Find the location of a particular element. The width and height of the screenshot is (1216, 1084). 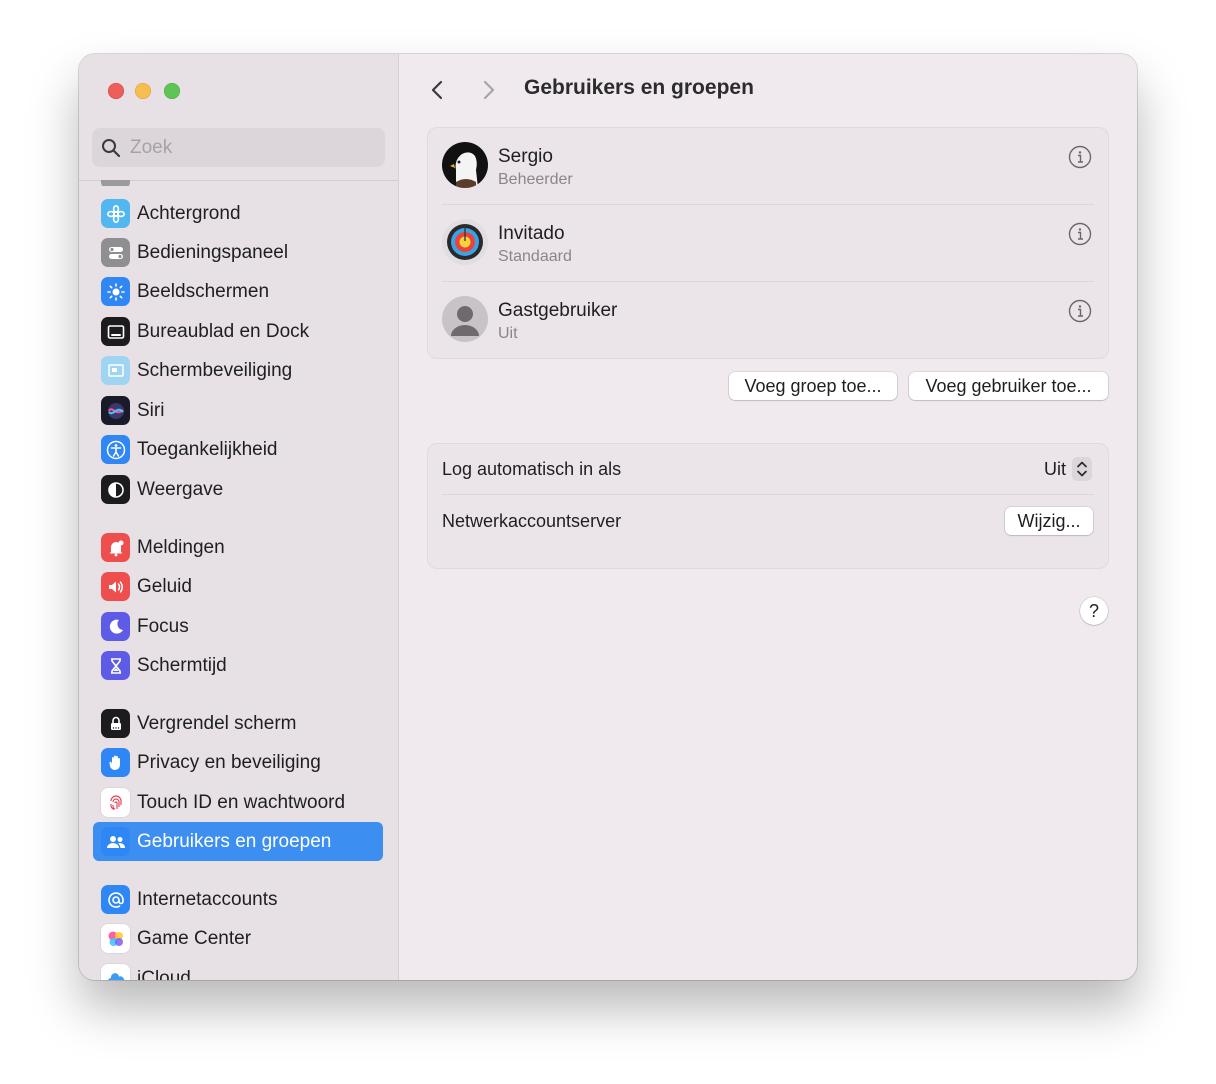

help-button: ? is located at coordinates (1094, 611).